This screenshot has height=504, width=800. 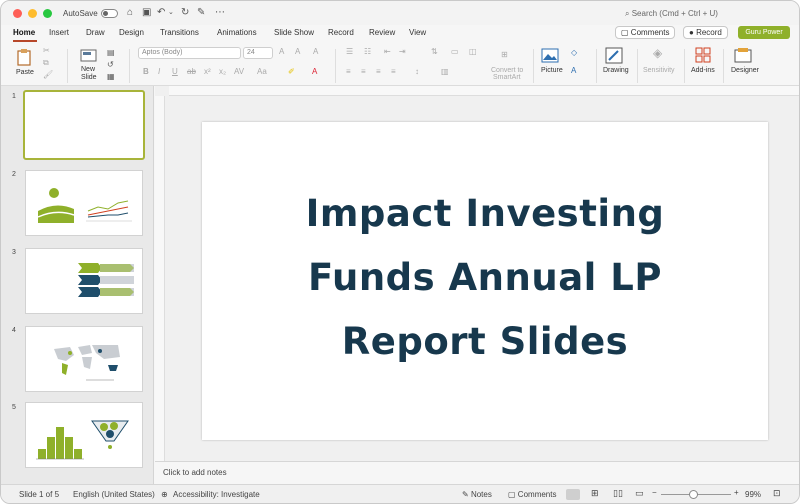 I want to click on columns-icon: ▥, so click(x=445, y=72).